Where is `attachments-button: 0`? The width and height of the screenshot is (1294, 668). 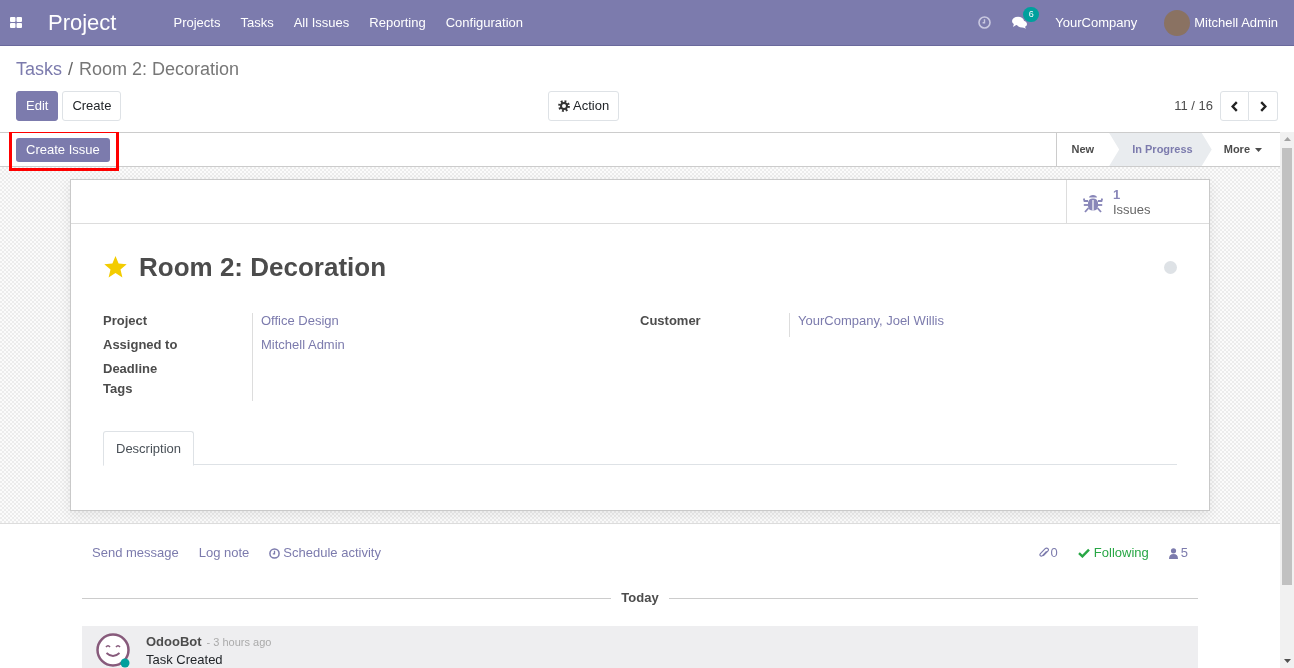
attachments-button: 0 is located at coordinates (1048, 553).